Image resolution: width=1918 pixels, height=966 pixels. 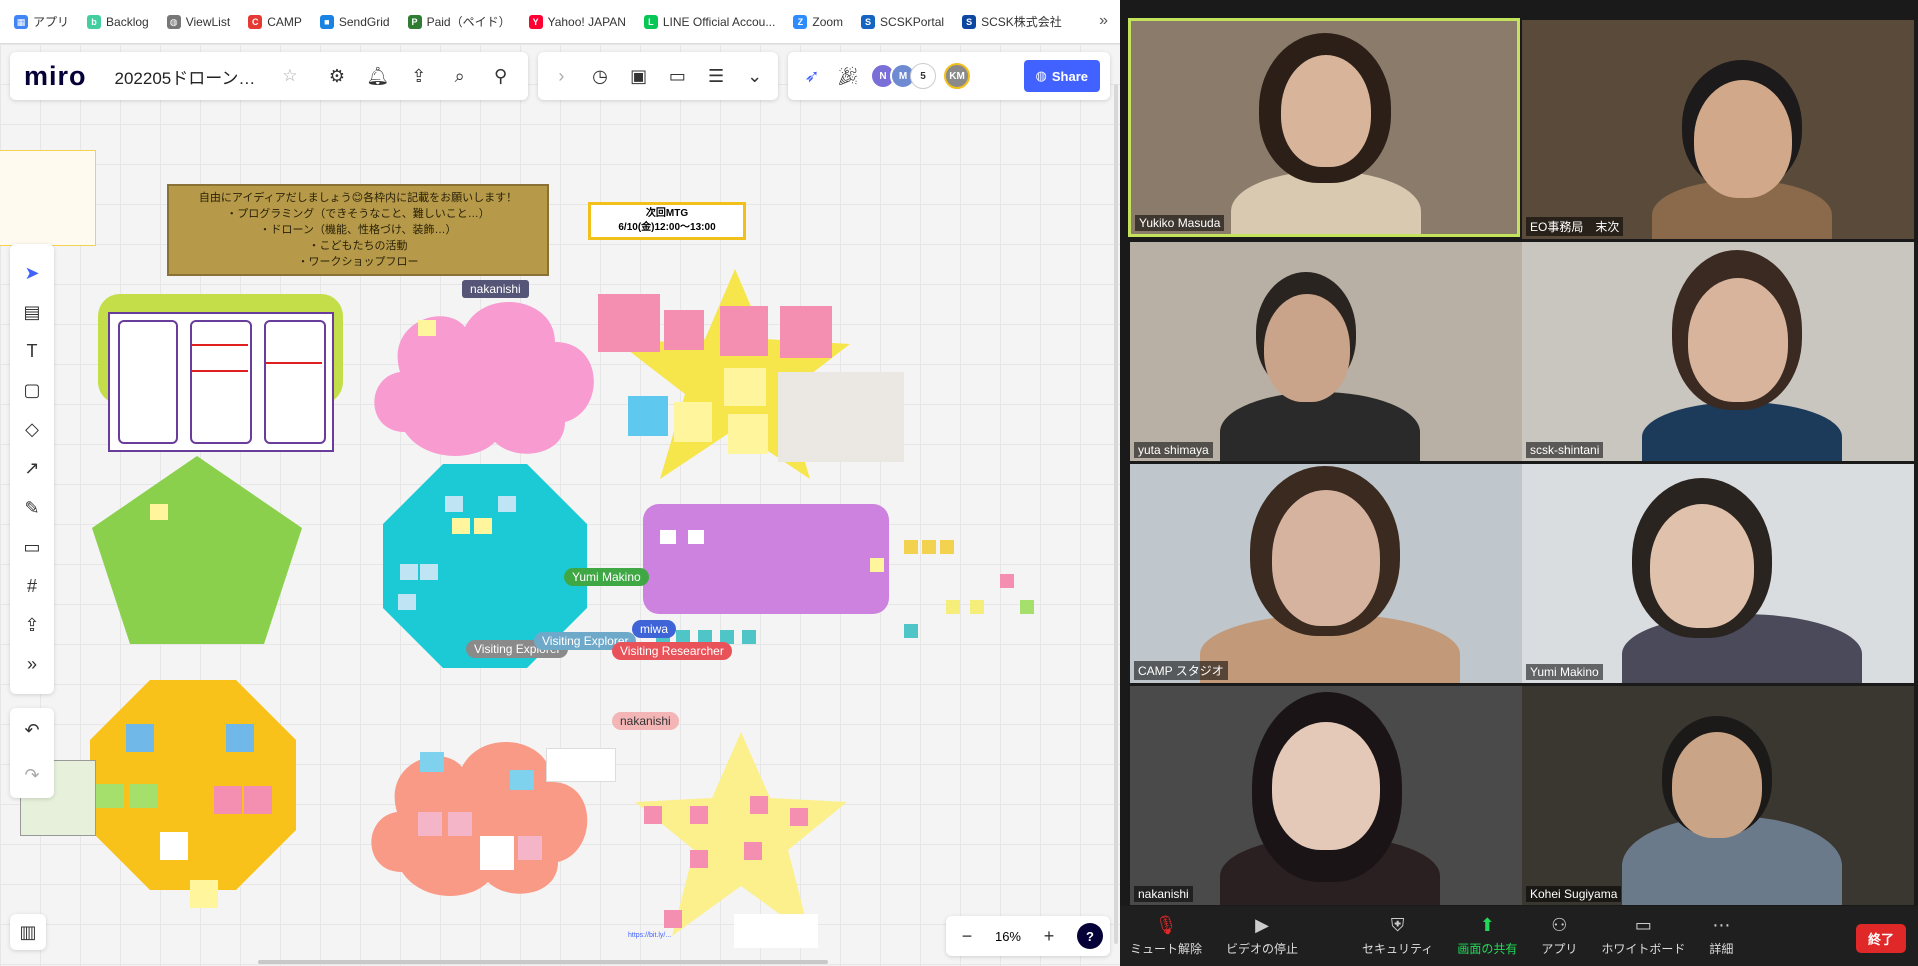 What do you see at coordinates (1103, 21) in the screenshot?
I see `chevron-right-icon: »` at bounding box center [1103, 21].